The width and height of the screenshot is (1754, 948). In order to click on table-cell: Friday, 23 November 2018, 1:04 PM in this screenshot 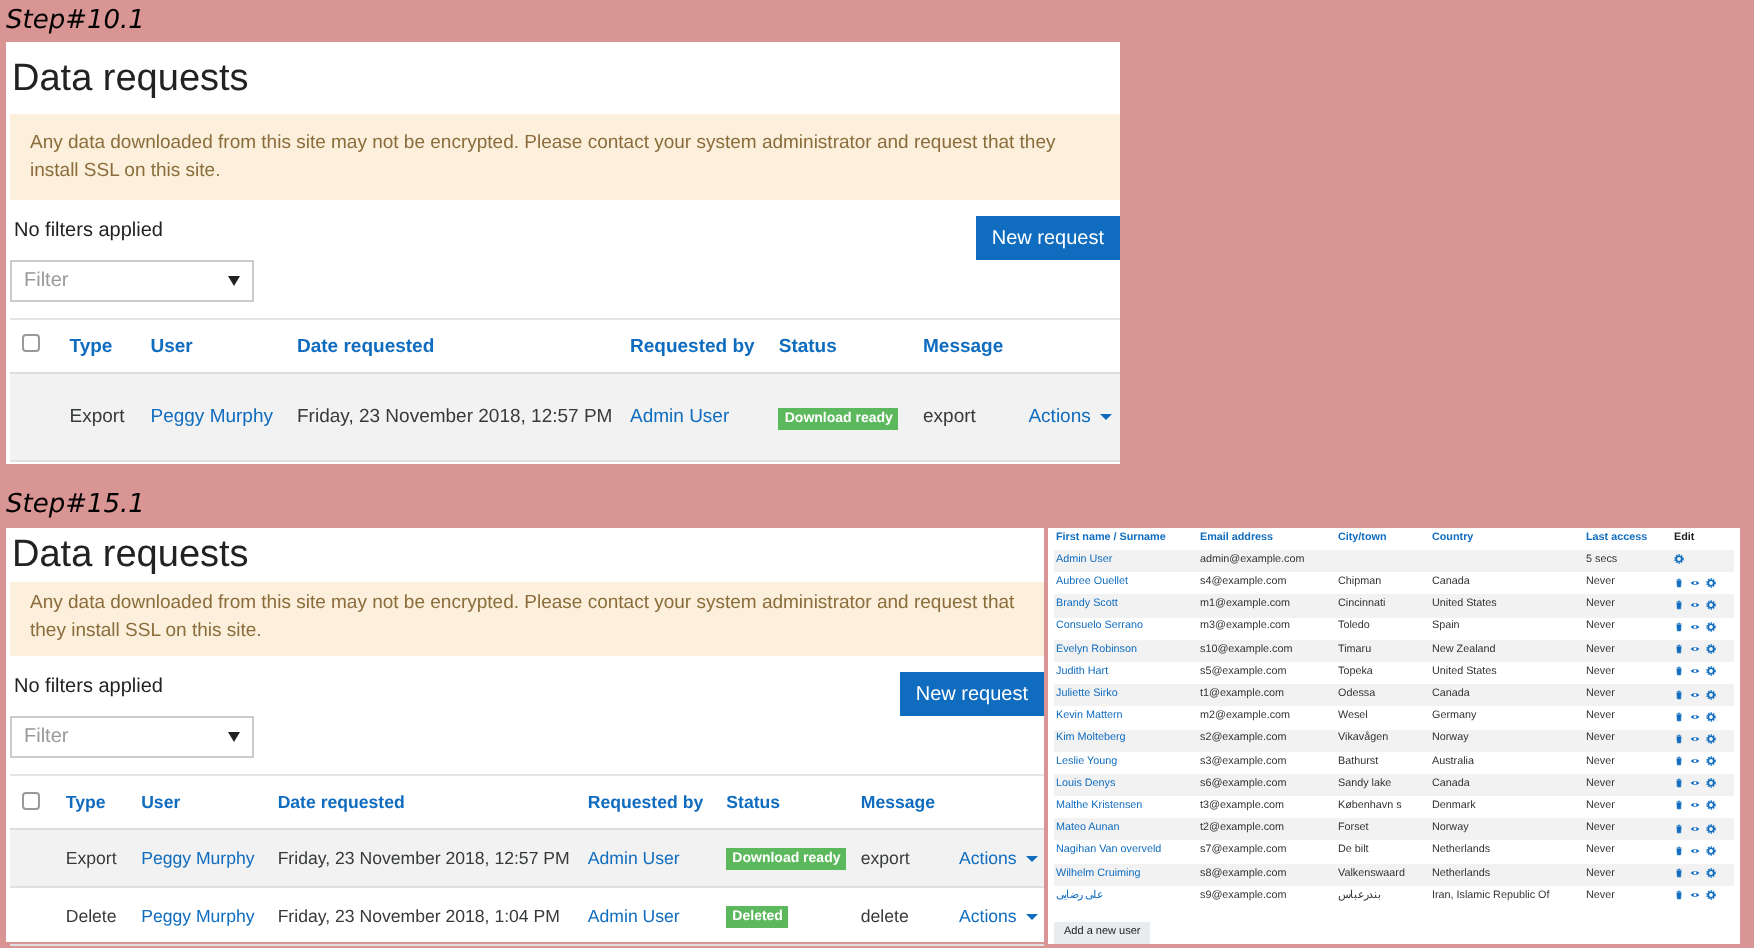, I will do `click(418, 916)`.